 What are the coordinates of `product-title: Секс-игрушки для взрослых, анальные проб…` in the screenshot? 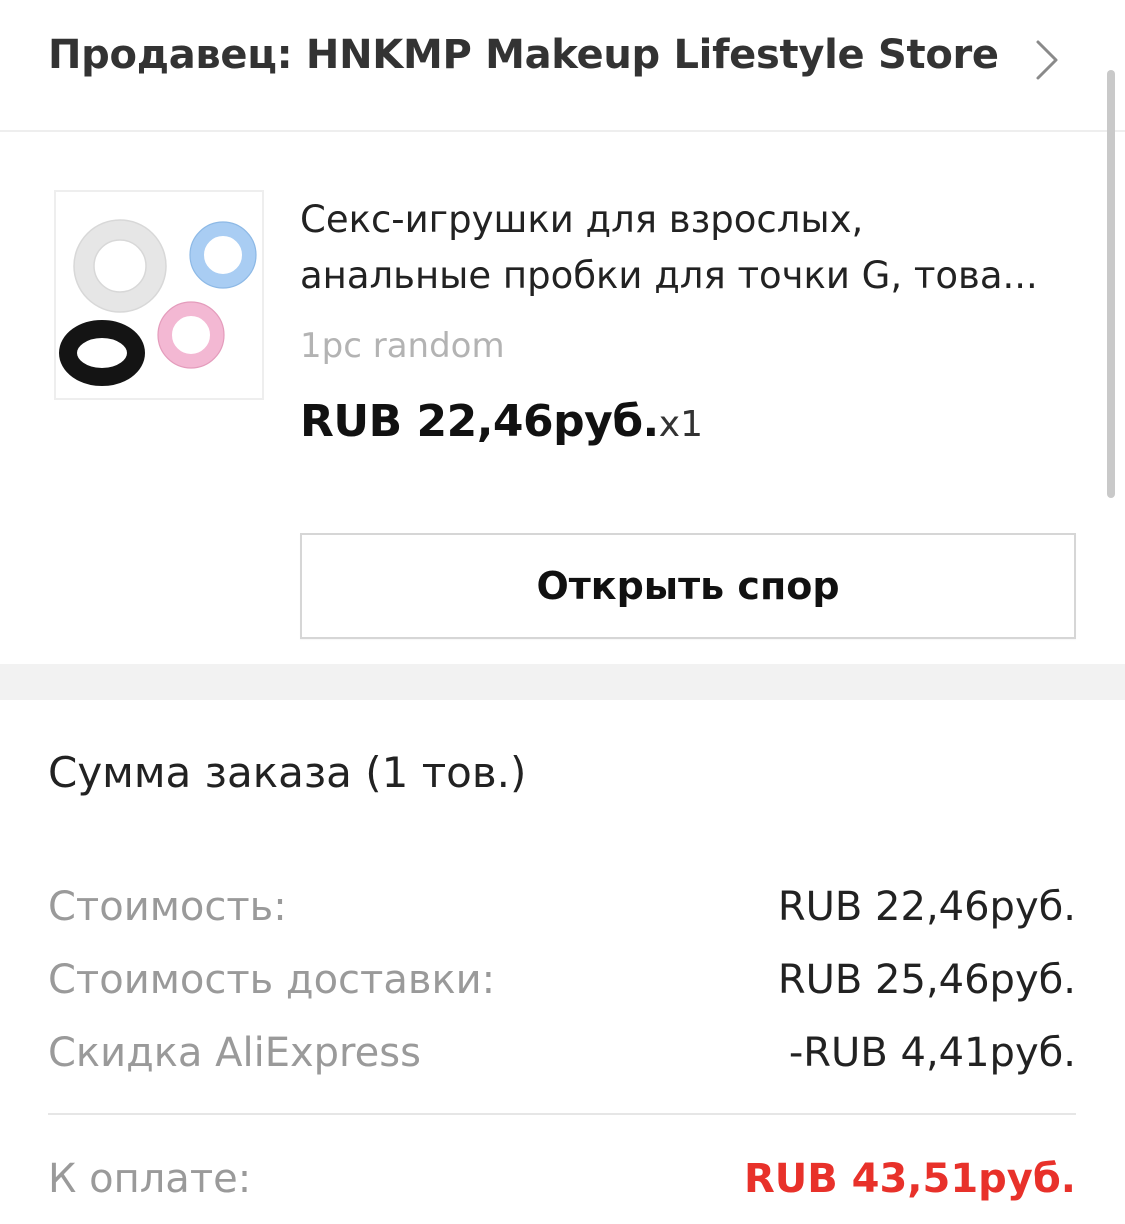 It's located at (690, 248).